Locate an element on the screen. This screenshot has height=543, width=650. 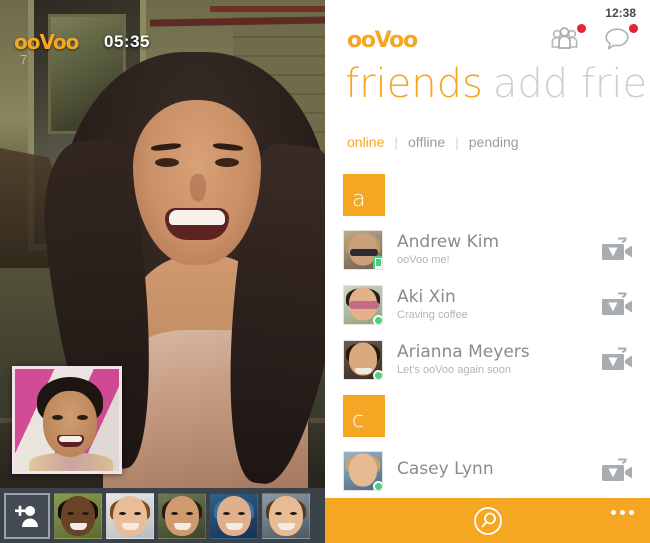
table-row: Andrew Kim ooVoo me! is located at coordinates (487, 249).